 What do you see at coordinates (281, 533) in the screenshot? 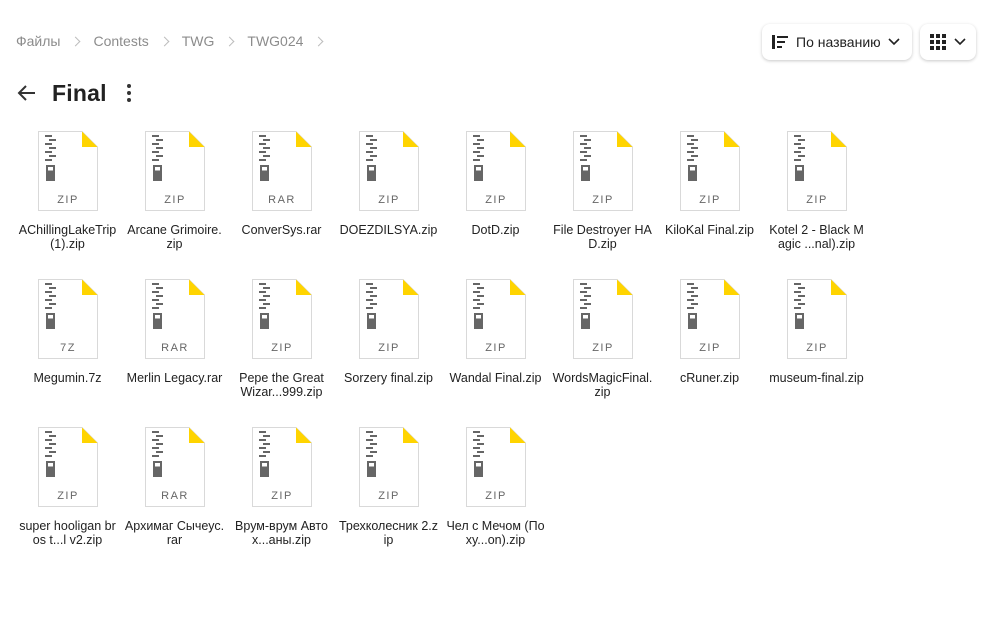
I see `file-name: Врум-врум Автох...аны.zip` at bounding box center [281, 533].